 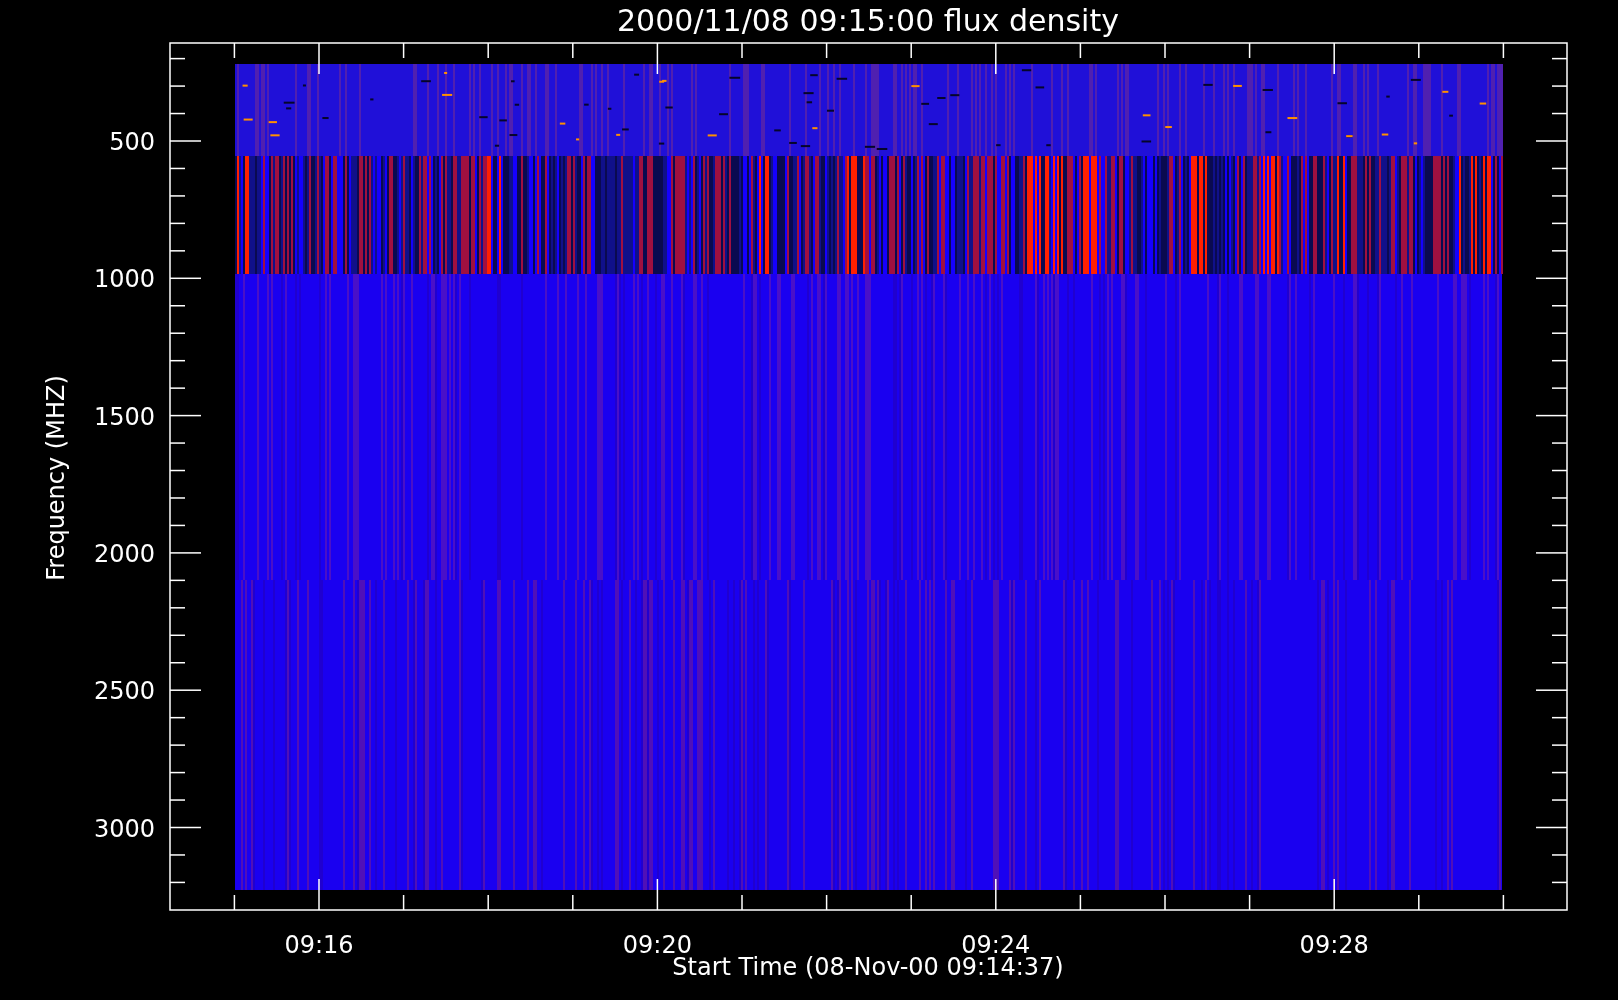 What do you see at coordinates (124, 553) in the screenshot?
I see `y-tick-label: 2000` at bounding box center [124, 553].